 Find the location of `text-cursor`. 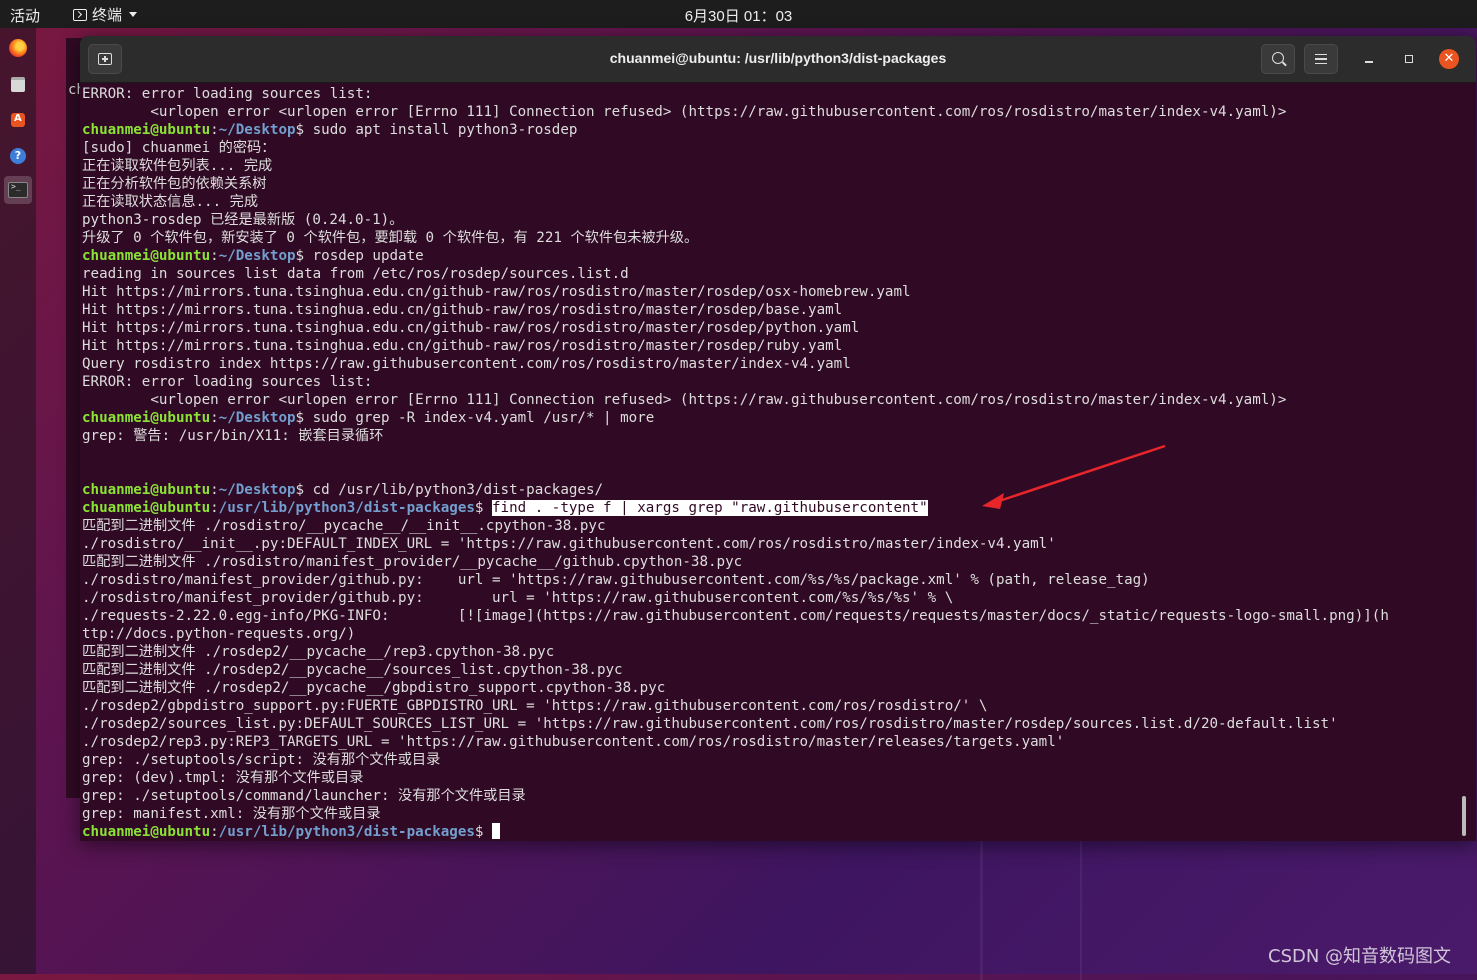

text-cursor is located at coordinates (496, 831).